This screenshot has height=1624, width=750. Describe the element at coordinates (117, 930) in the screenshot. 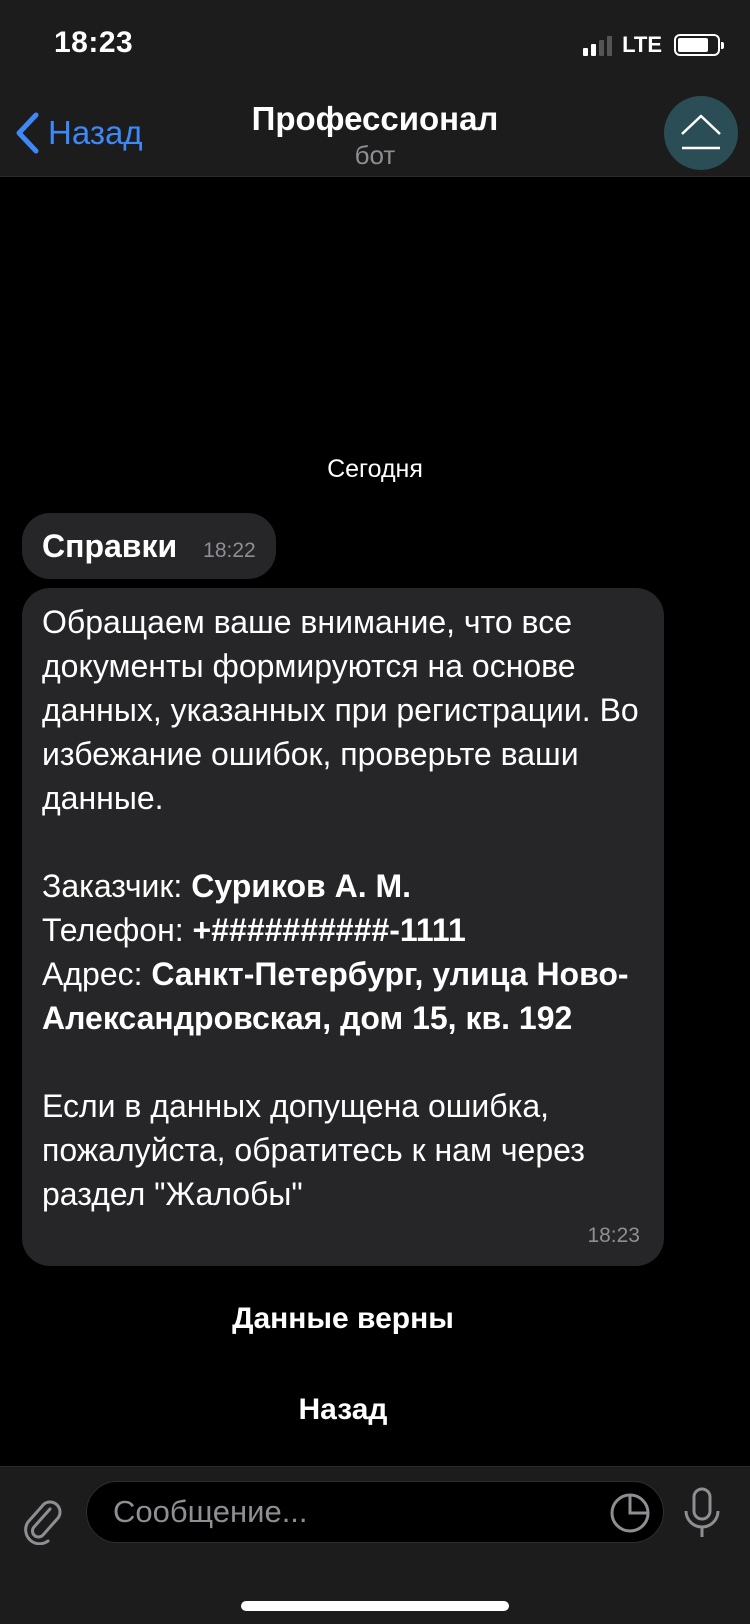

I see `phone-label: Телефон:` at that location.